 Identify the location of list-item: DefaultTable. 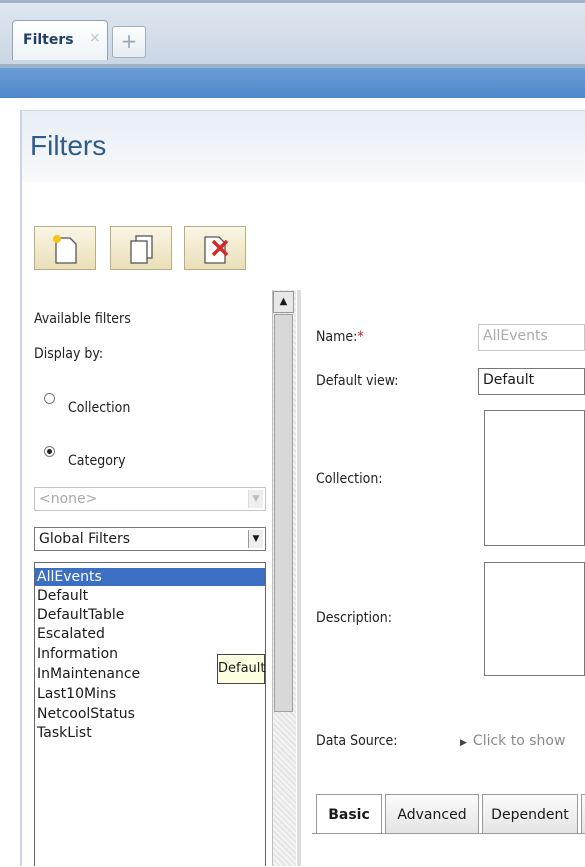
(150, 615).